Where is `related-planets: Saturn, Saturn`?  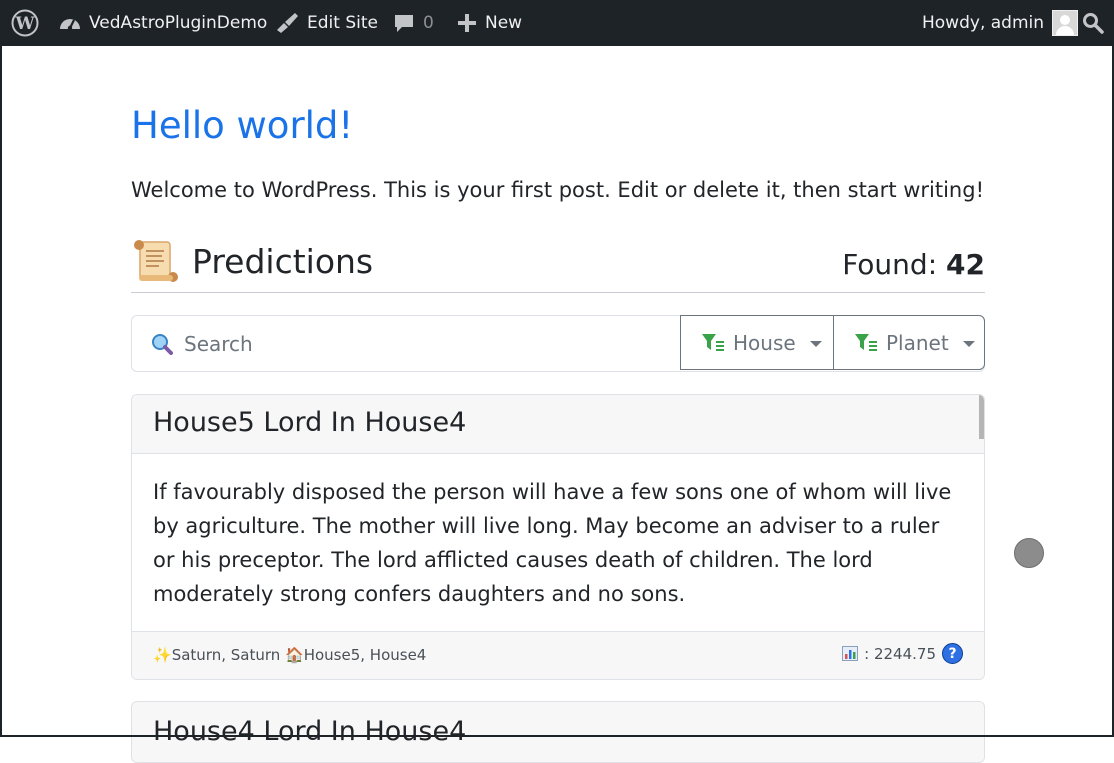 related-planets: Saturn, Saturn is located at coordinates (226, 655).